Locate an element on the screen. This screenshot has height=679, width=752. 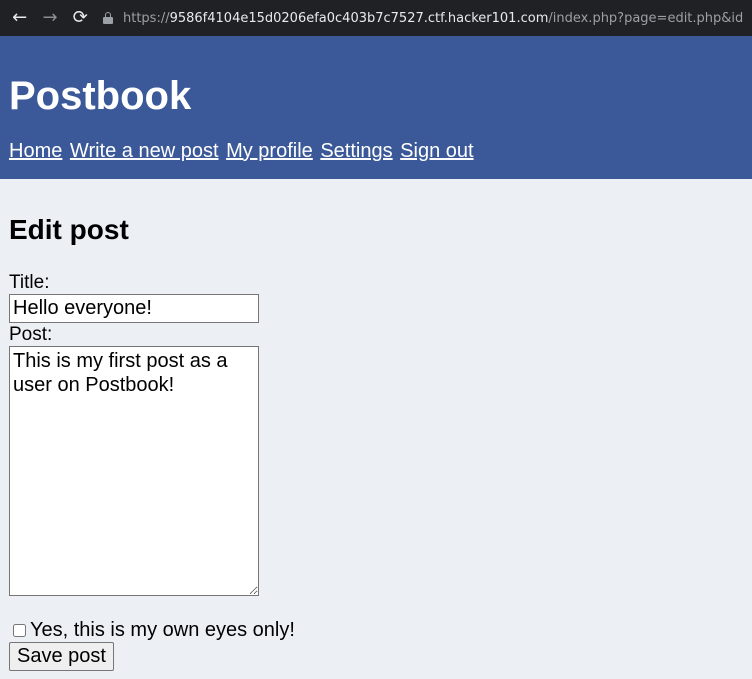
url-path: /index.php?page=edit.php&id=3 is located at coordinates (646, 18).